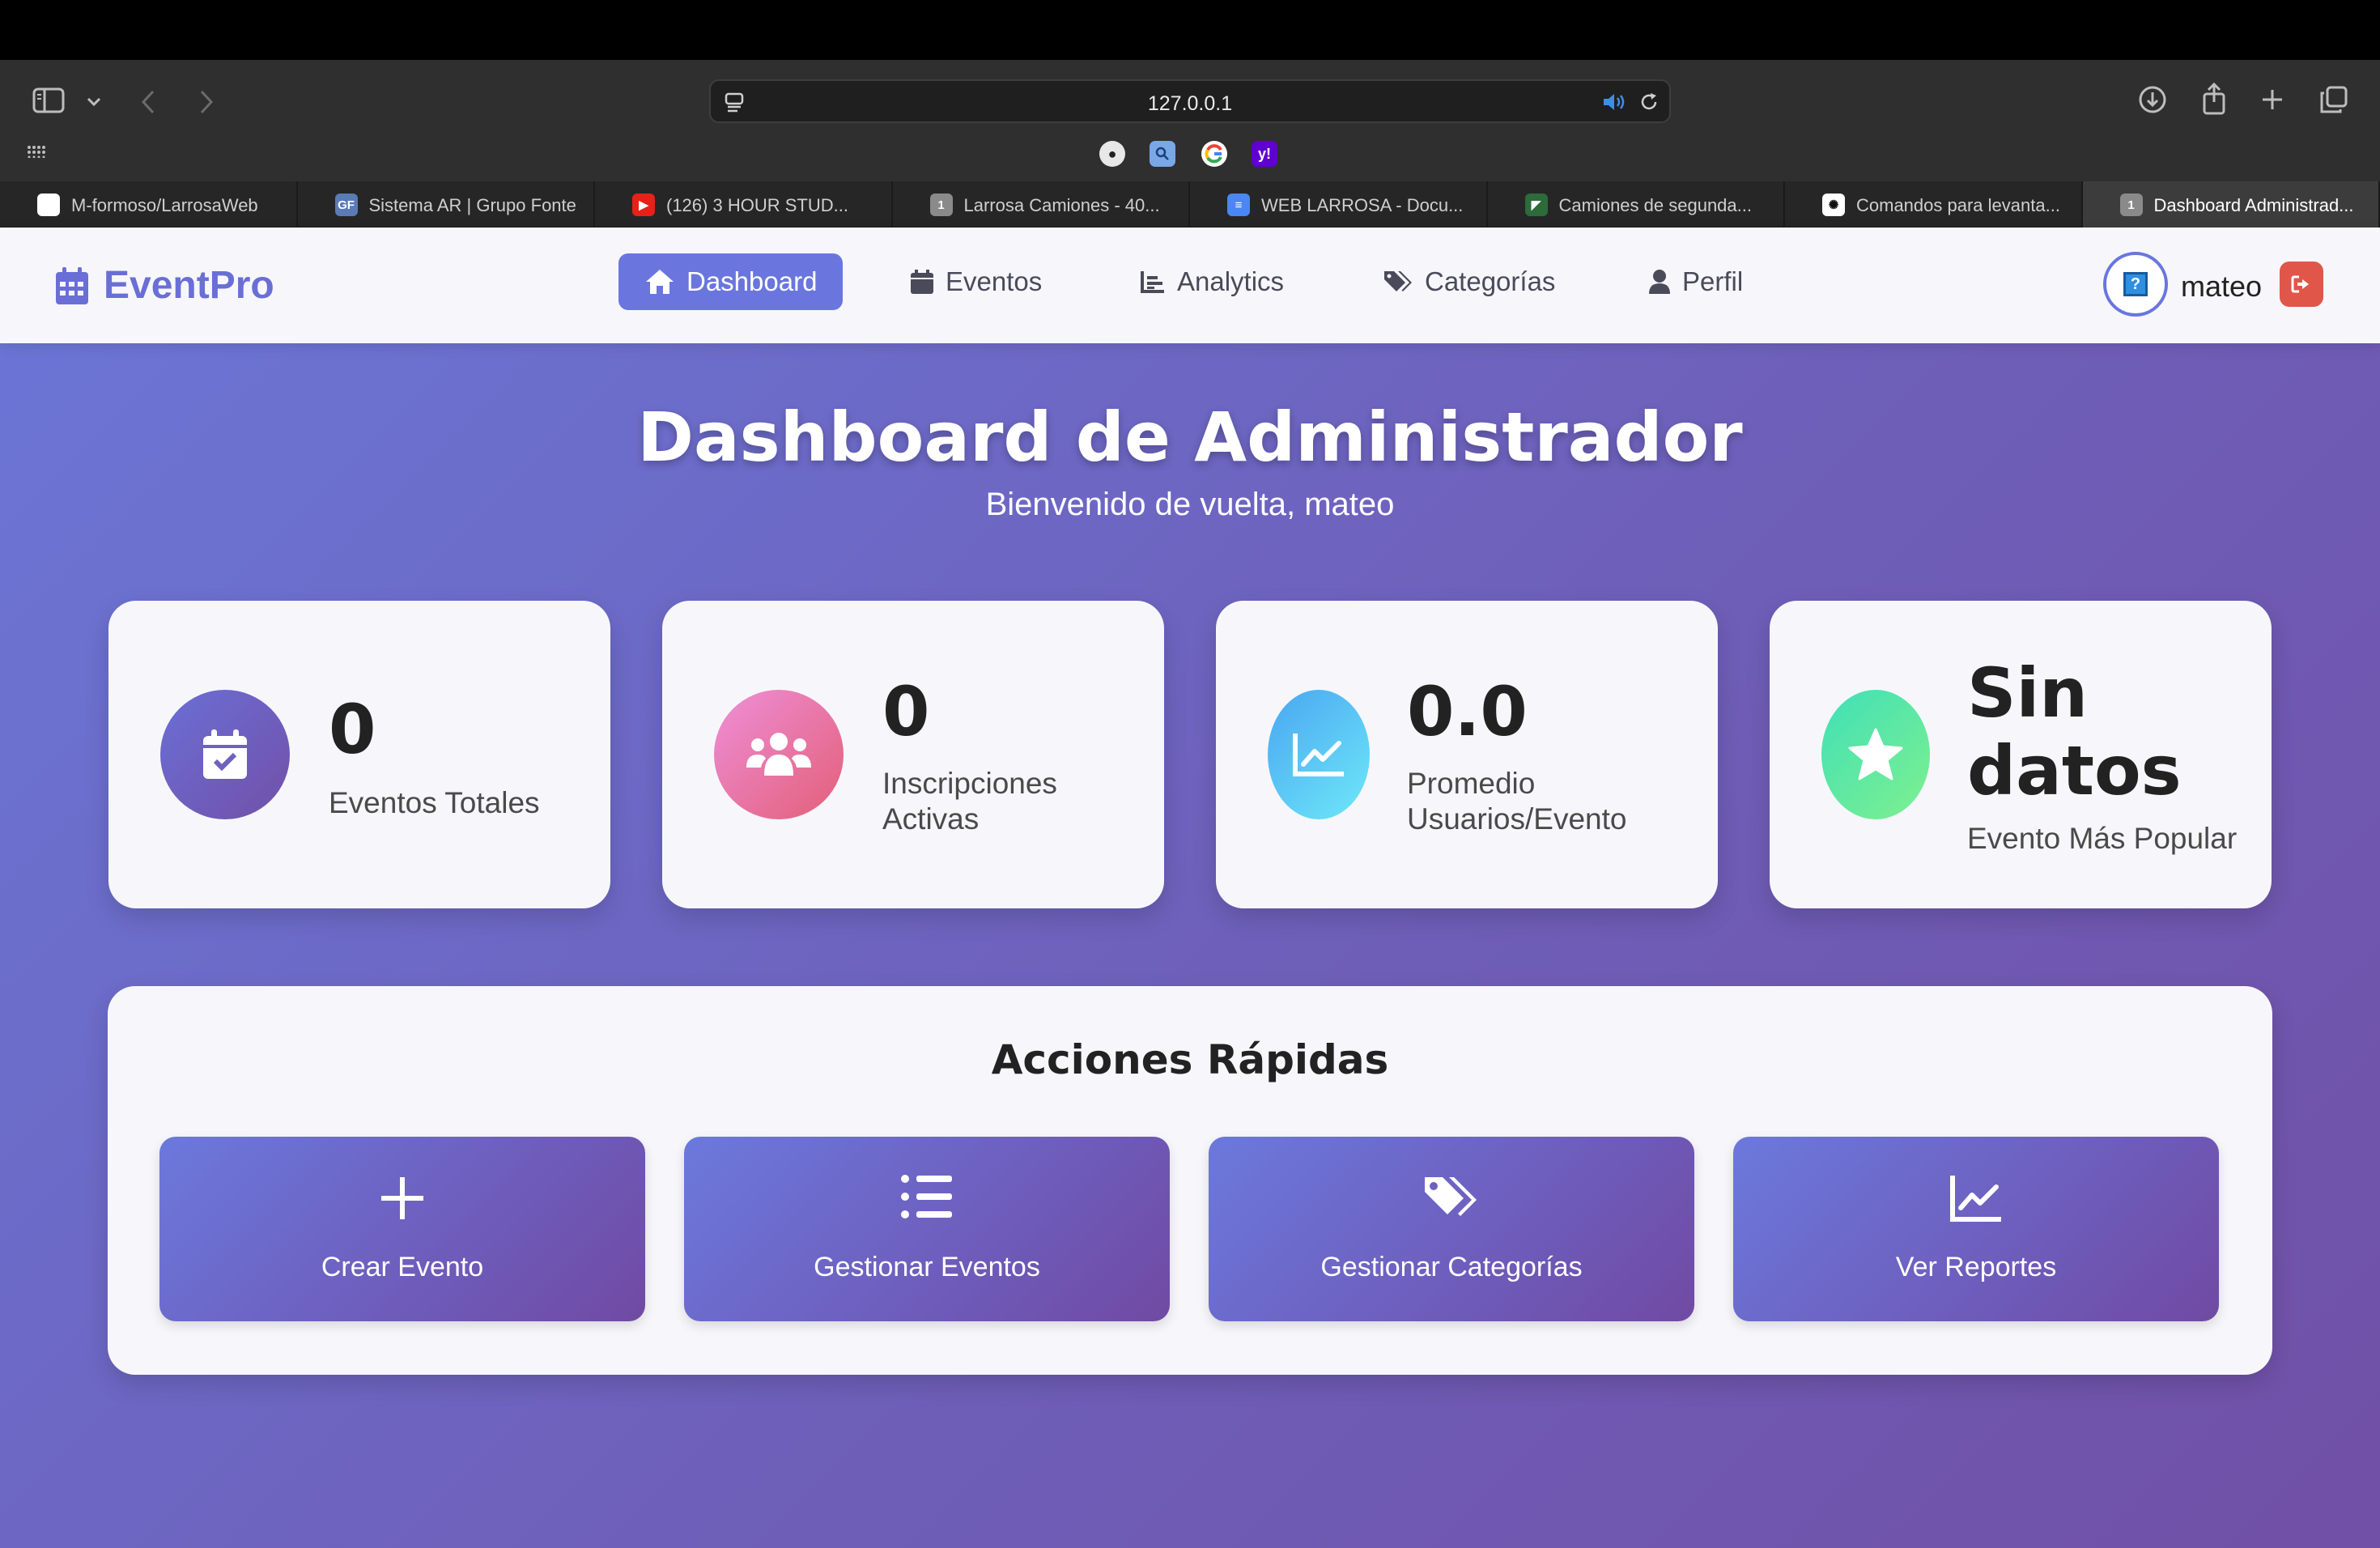 This screenshot has height=1548, width=2380. Describe the element at coordinates (1190, 104) in the screenshot. I see `url-text: 127.0.0.1` at that location.